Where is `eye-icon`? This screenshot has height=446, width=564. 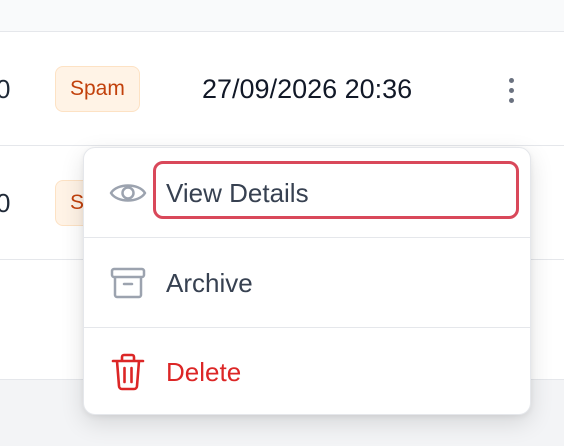
eye-icon is located at coordinates (128, 193).